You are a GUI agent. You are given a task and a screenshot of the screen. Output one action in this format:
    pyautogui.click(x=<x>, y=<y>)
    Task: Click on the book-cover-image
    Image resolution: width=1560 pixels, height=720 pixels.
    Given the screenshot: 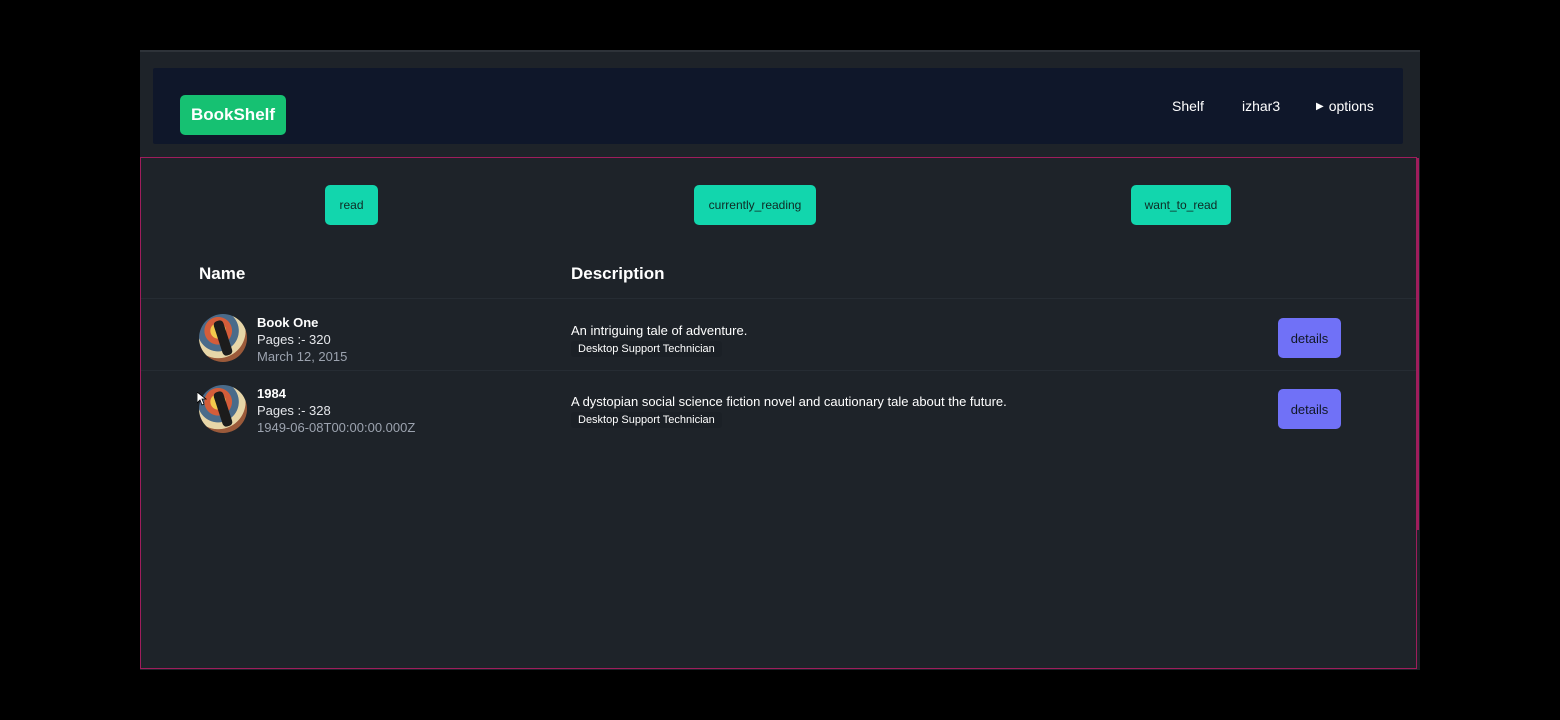 What is the action you would take?
    pyautogui.click(x=223, y=338)
    